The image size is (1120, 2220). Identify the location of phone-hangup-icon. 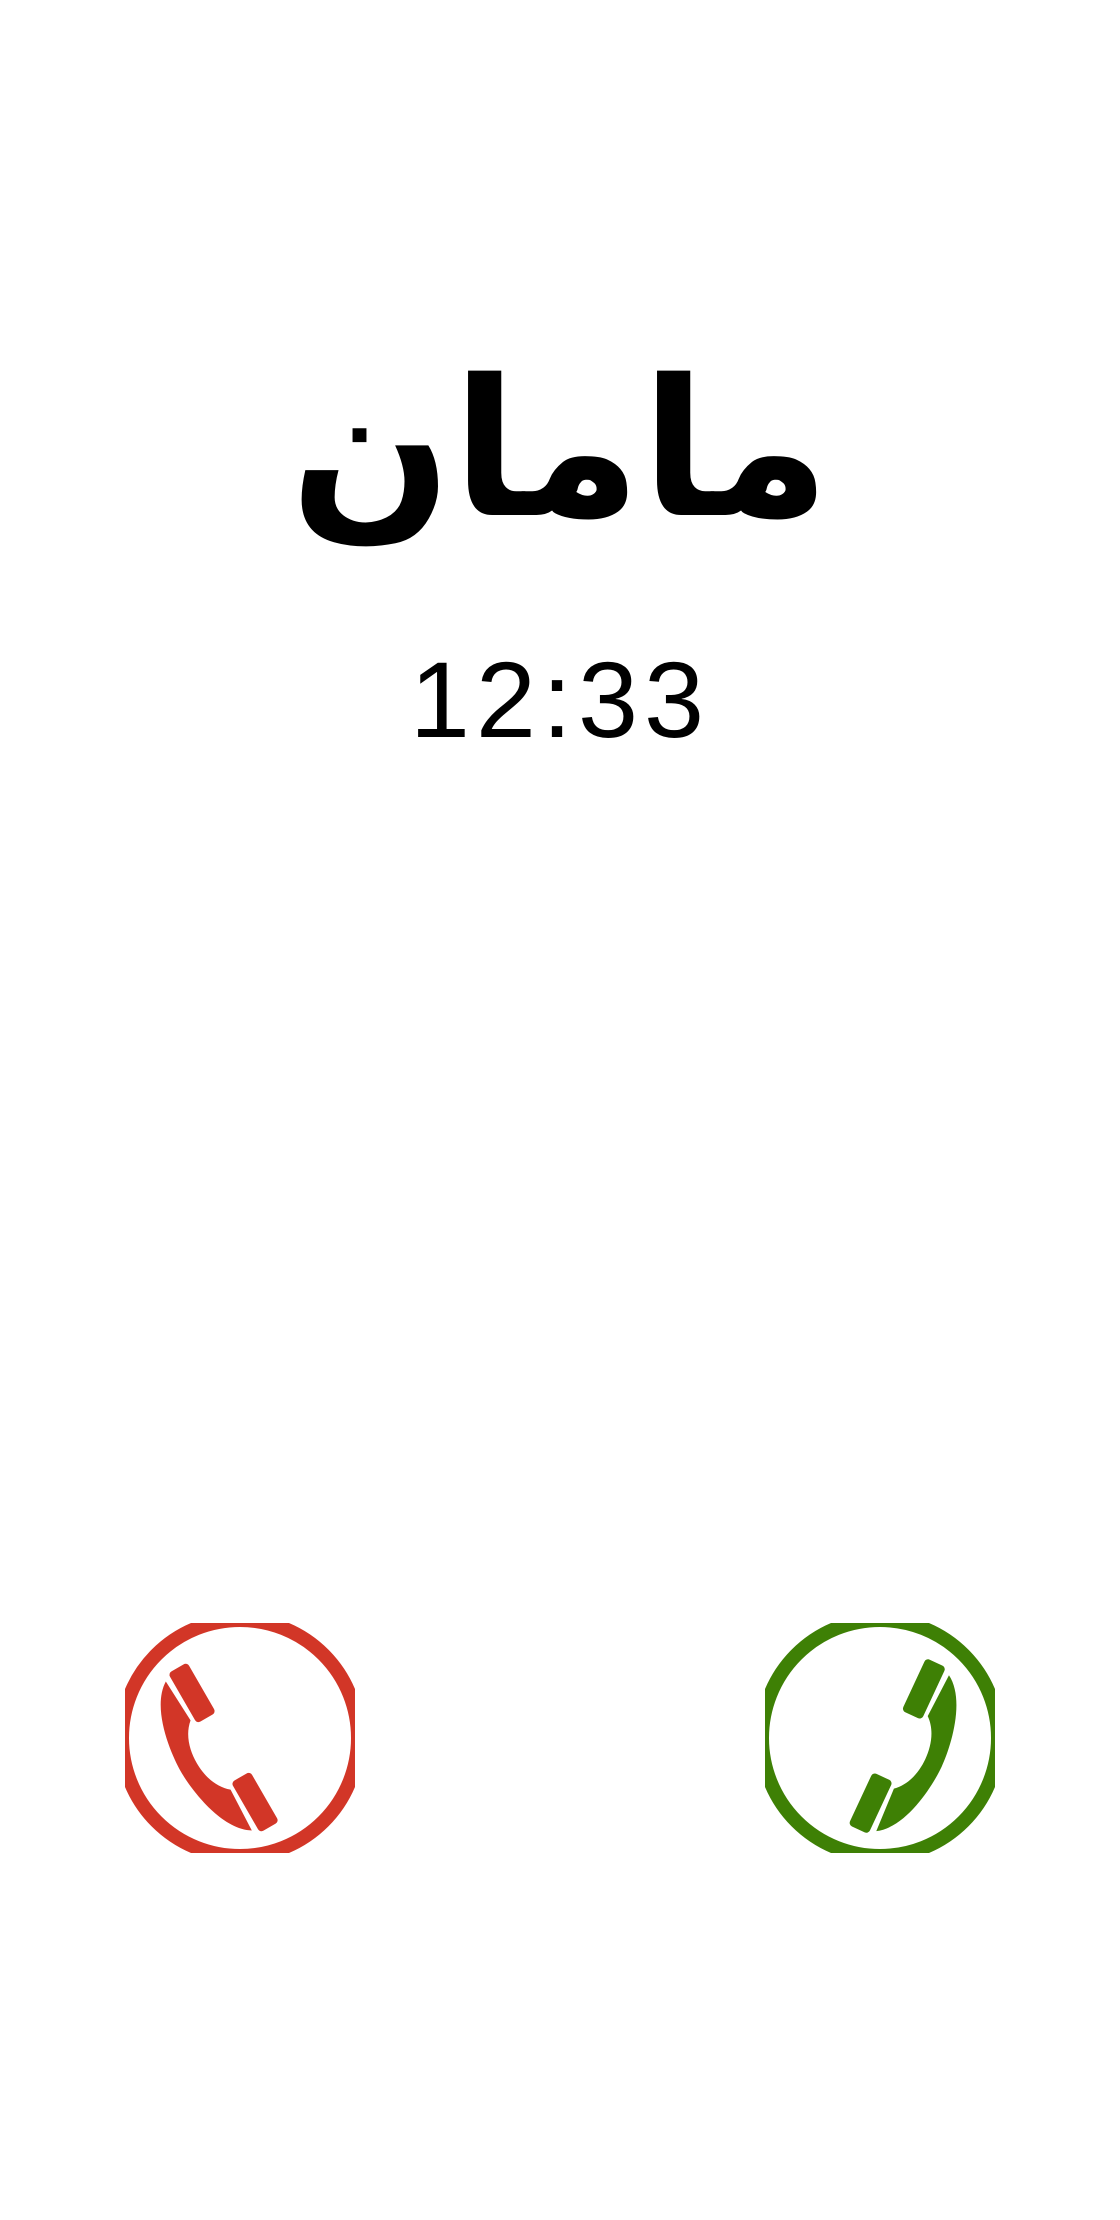
(240, 1738).